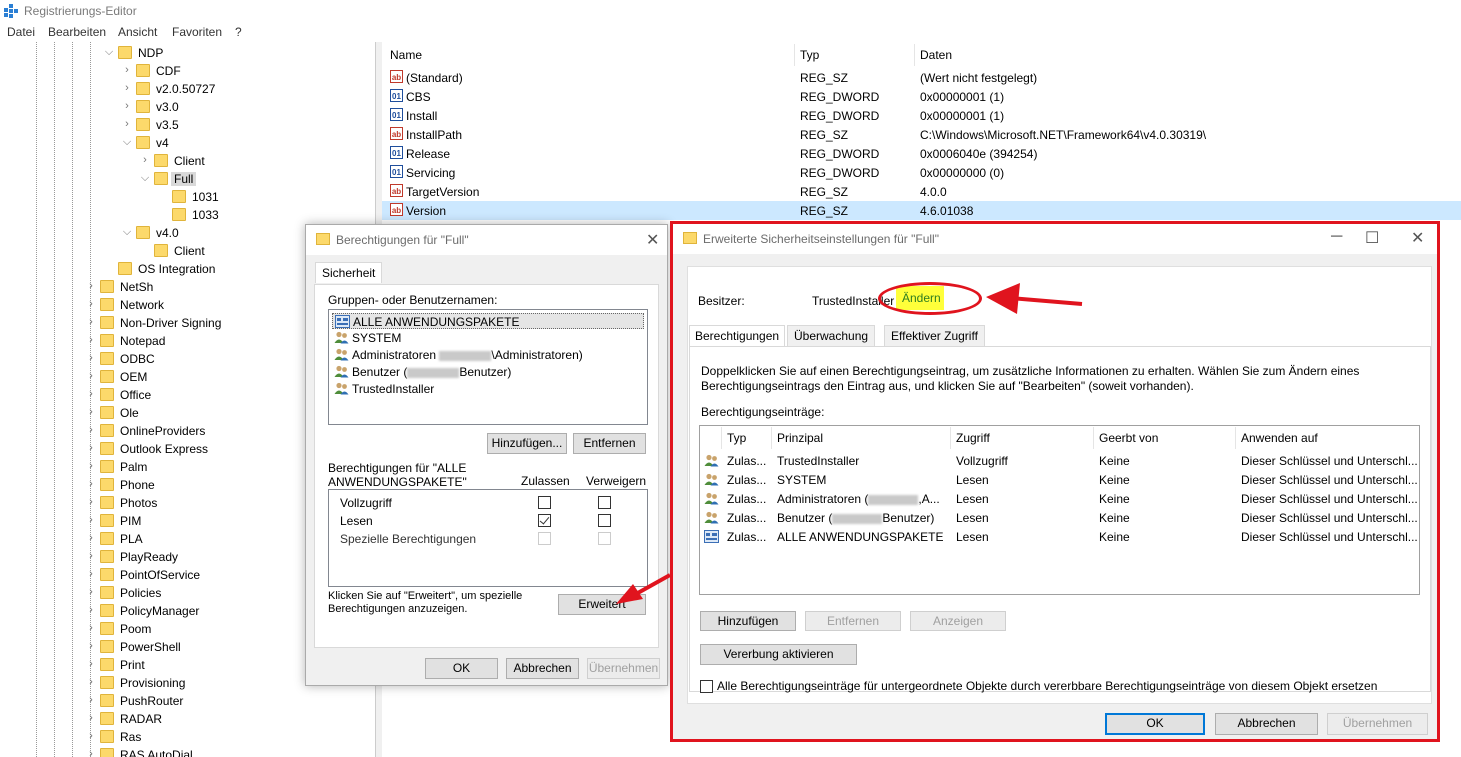 The width and height of the screenshot is (1461, 757). Describe the element at coordinates (737, 335) in the screenshot. I see `tab-permissions: Berechtigungen` at that location.